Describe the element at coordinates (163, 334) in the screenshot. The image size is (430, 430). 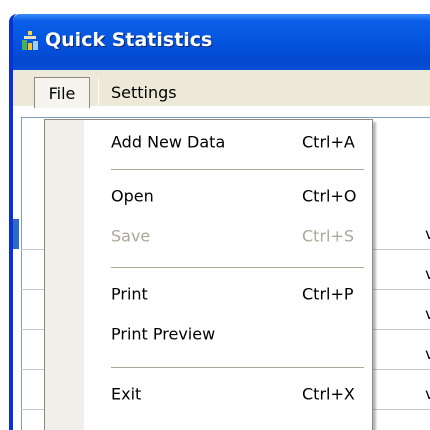
I see `menu-item-label: Print Preview` at that location.